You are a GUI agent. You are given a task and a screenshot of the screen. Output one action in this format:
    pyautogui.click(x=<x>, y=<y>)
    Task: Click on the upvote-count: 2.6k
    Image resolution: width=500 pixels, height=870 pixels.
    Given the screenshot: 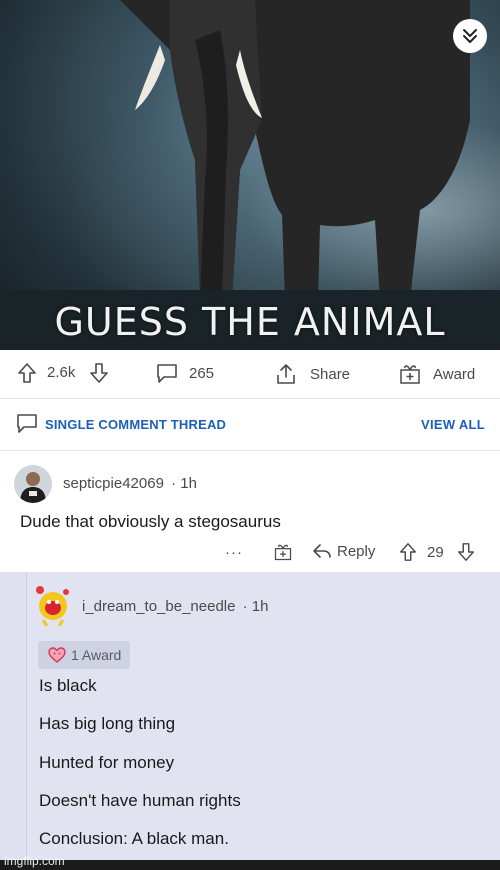 What is the action you would take?
    pyautogui.click(x=61, y=372)
    